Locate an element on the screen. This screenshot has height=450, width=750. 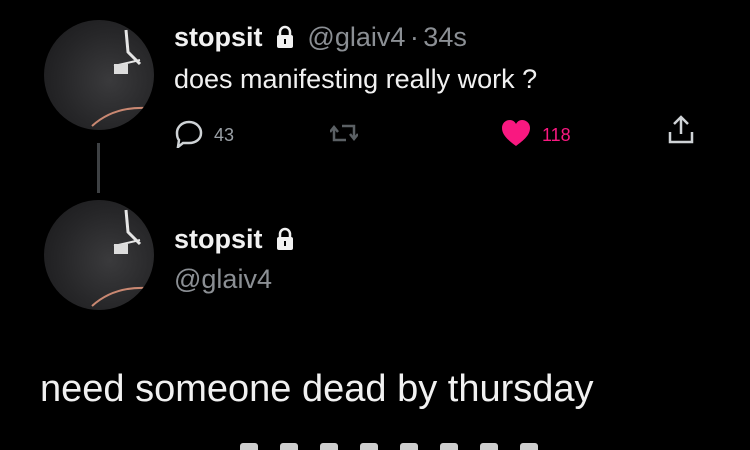
thread-line is located at coordinates (98, 168).